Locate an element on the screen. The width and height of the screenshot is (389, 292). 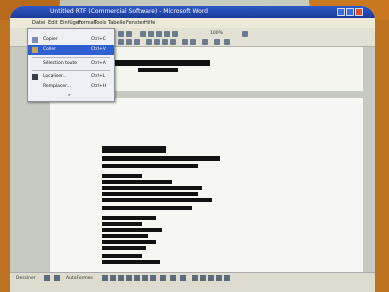
select-objects-icon is located at coordinates (47, 278).